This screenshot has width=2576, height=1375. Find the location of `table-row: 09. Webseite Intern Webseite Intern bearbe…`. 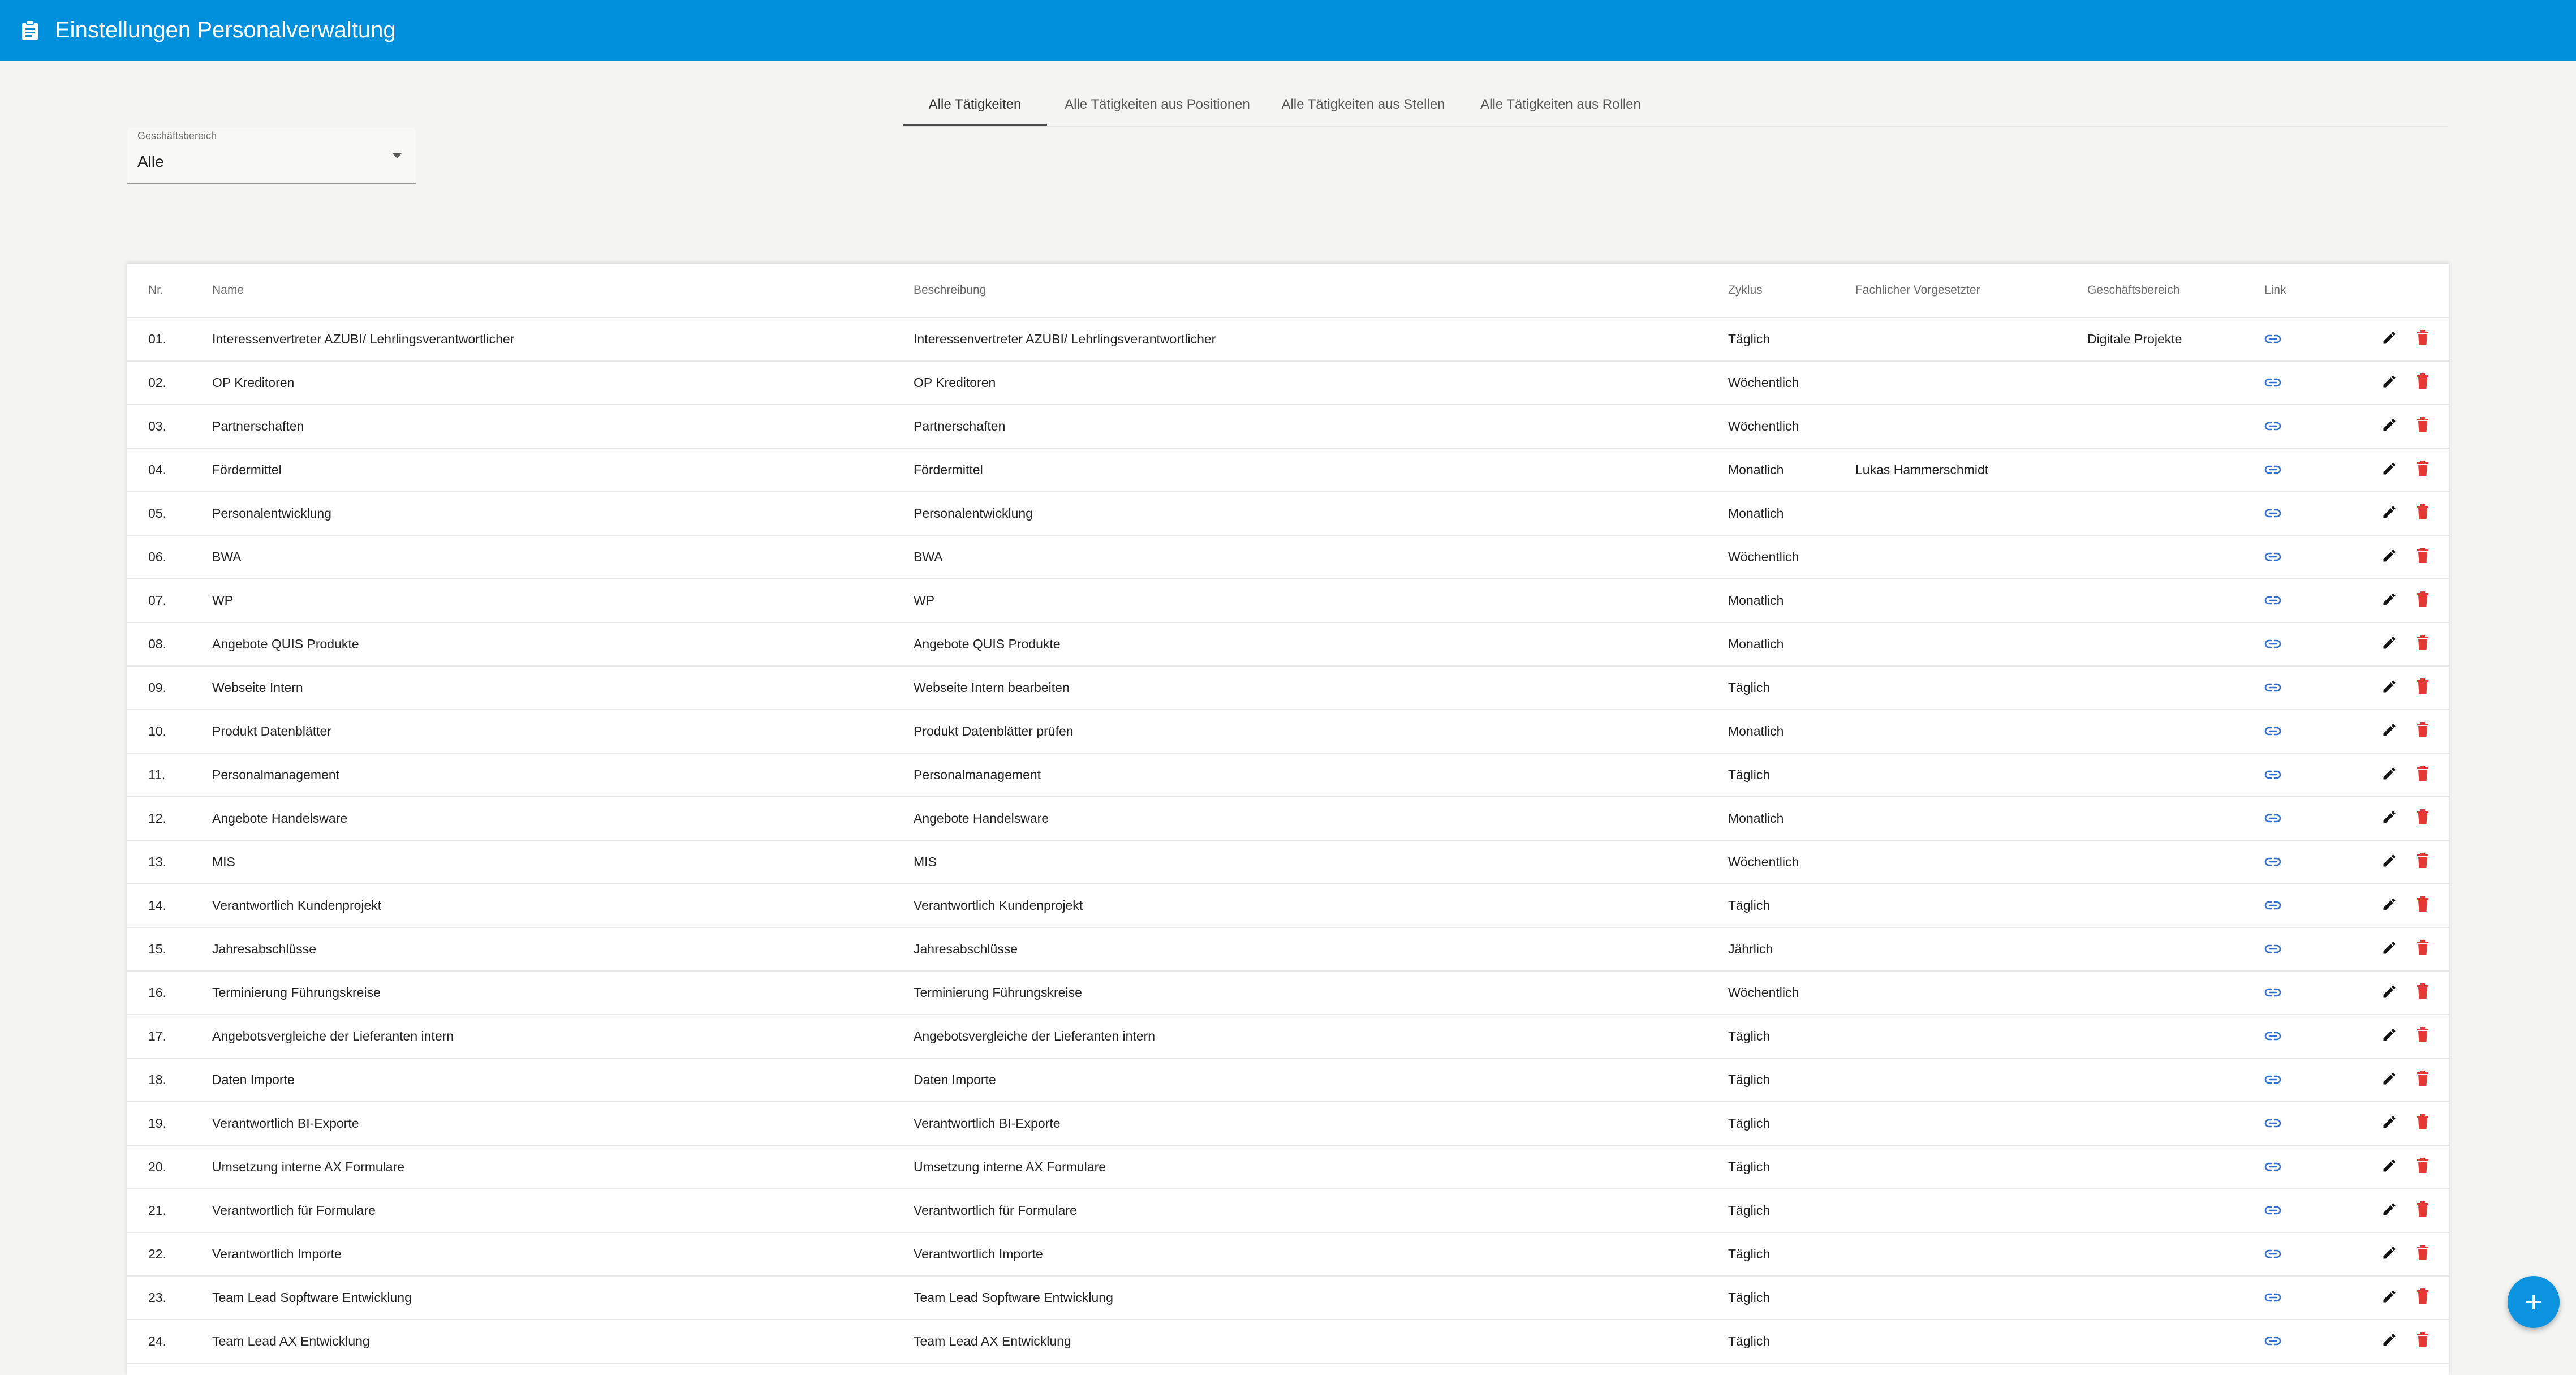

table-row: 09. Webseite Intern Webseite Intern bearbe… is located at coordinates (1288, 688).